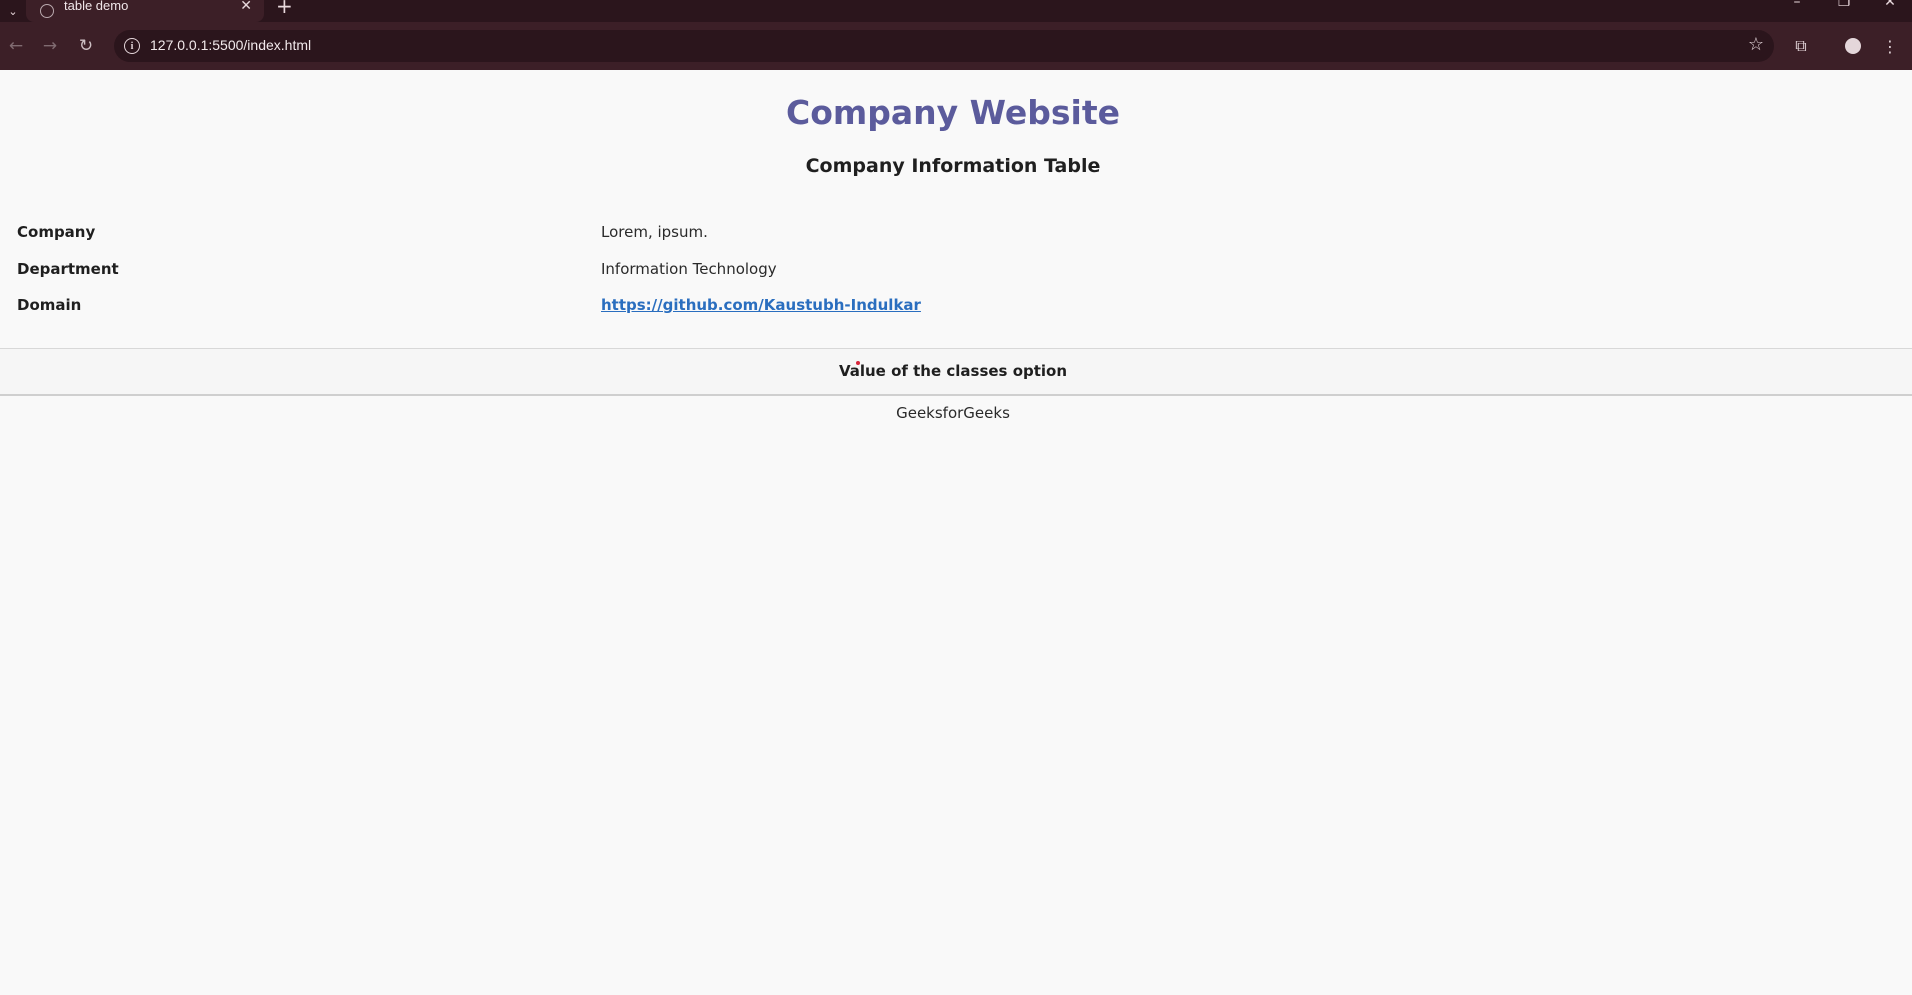  What do you see at coordinates (1844, 5) in the screenshot?
I see `restore-icon: ❐` at bounding box center [1844, 5].